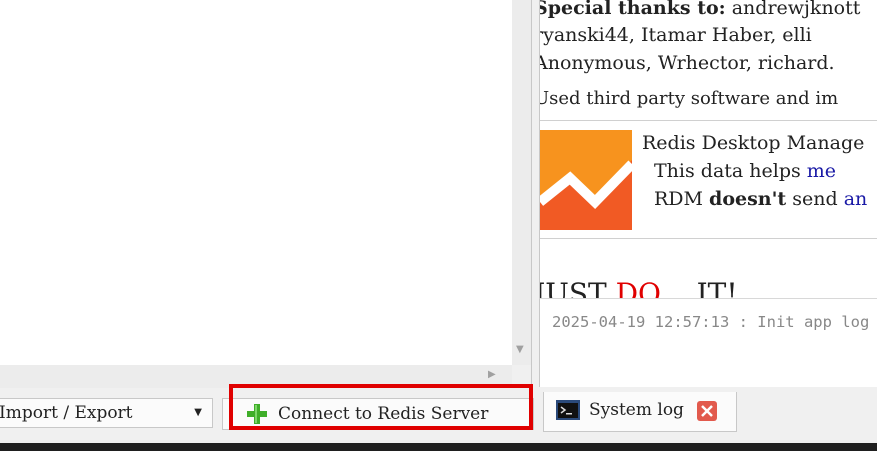 The image size is (877, 451). I want to click on third-party-text: Used third party software and im, so click(689, 98).